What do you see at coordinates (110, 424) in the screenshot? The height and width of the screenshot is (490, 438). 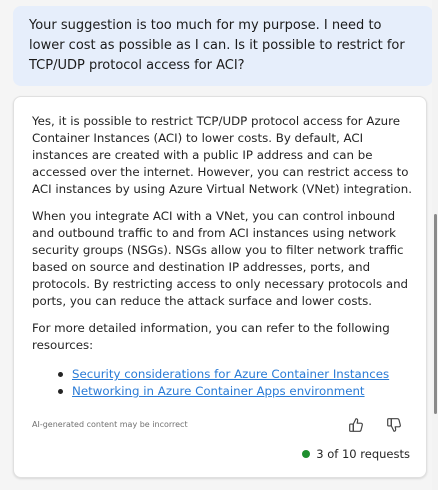 I see `ai-disclaimer: AI-generated content may be incorrect` at bounding box center [110, 424].